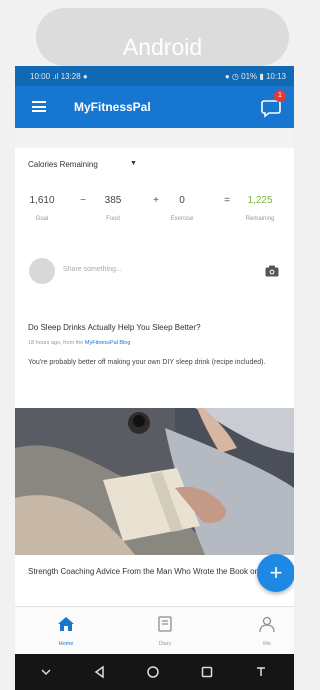 This screenshot has height=690, width=320. What do you see at coordinates (42, 219) in the screenshot?
I see `goal-label: Goal` at bounding box center [42, 219].